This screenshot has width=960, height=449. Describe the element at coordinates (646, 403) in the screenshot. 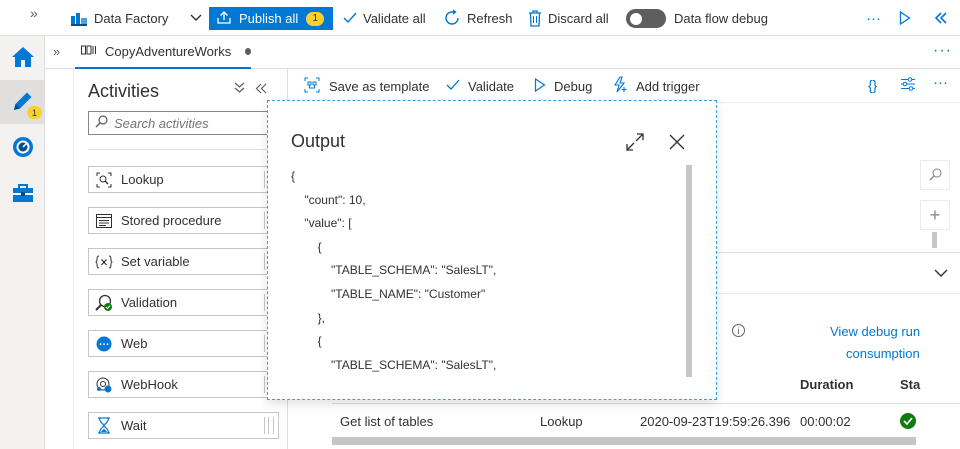

I see `table-header-divider` at that location.